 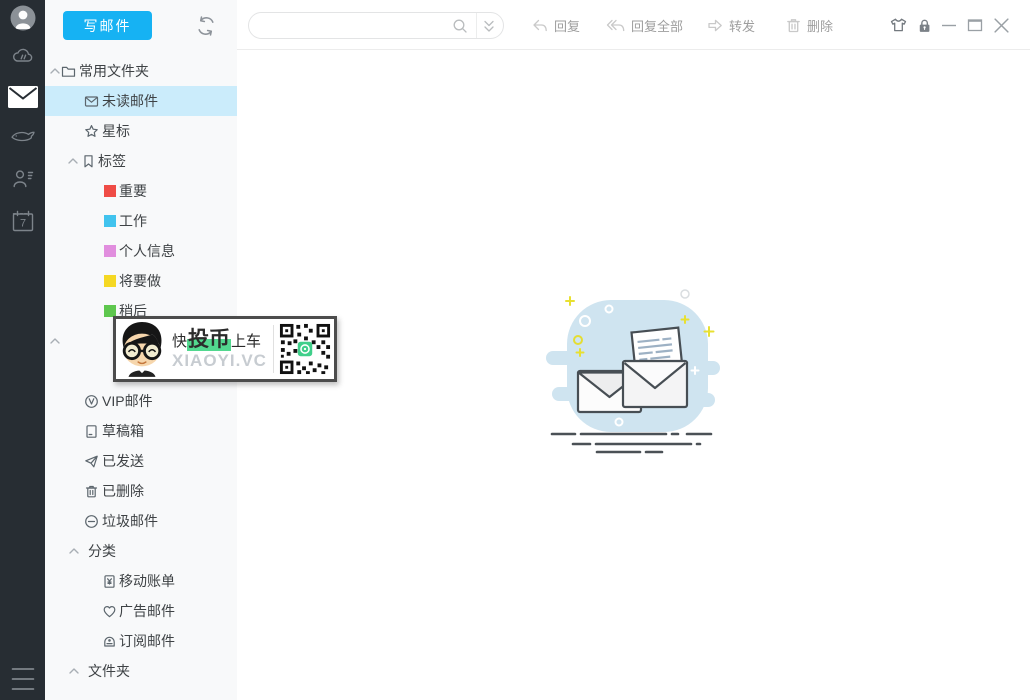 I want to click on tree-item-ad-mail: 广告邮件, so click(x=141, y=611).